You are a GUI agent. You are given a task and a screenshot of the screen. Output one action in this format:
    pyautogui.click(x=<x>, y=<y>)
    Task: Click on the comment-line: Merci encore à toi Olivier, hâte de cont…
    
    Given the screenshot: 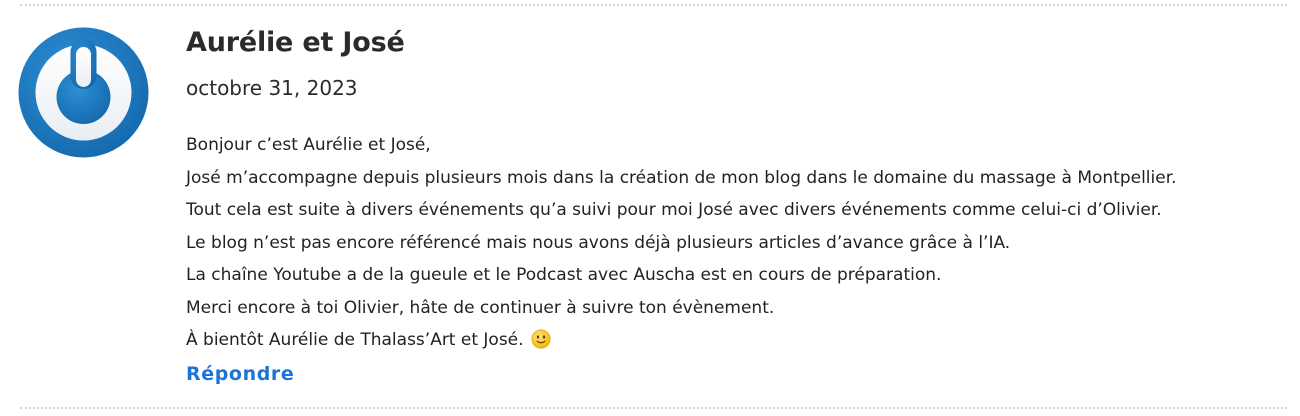 What is the action you would take?
    pyautogui.click(x=480, y=307)
    